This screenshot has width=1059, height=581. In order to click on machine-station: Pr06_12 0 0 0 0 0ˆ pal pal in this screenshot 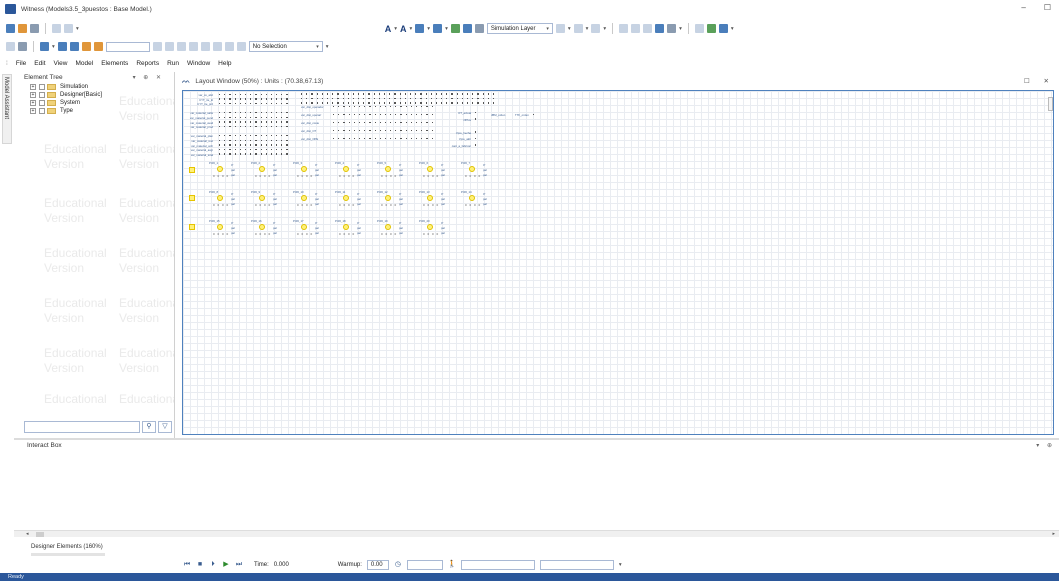, I will do `click(393, 201)`.